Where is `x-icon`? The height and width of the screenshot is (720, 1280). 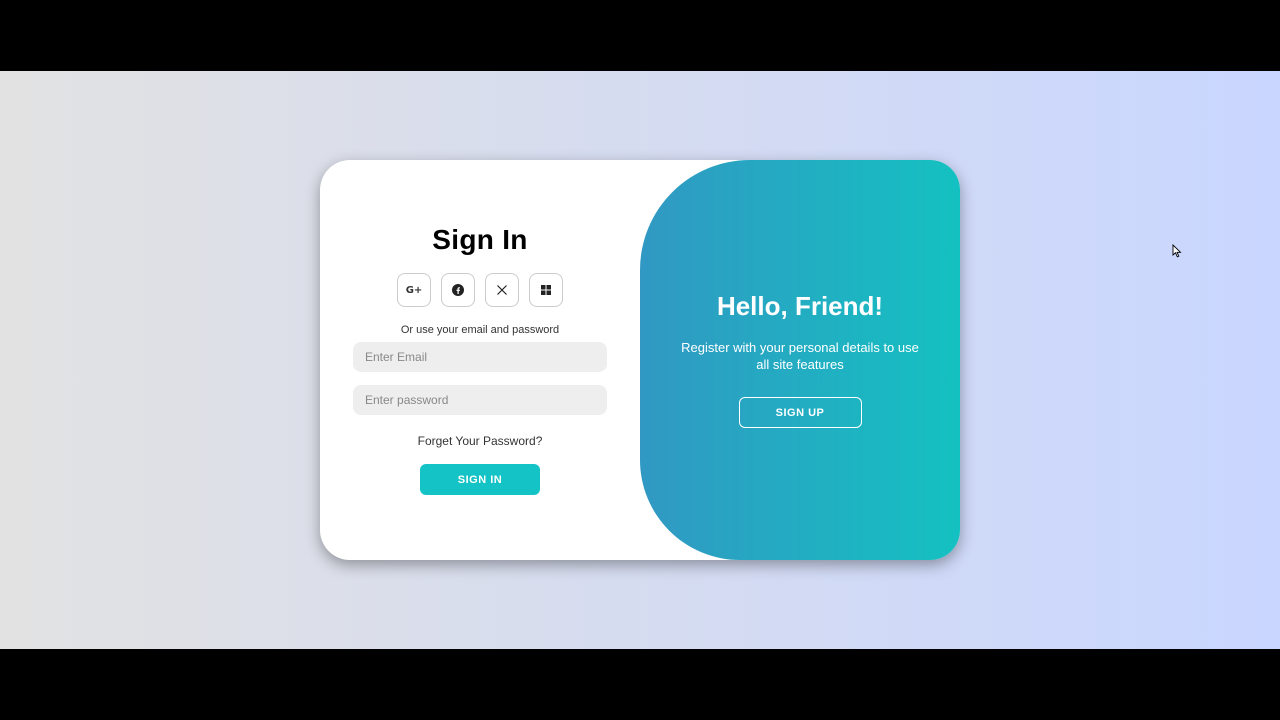 x-icon is located at coordinates (502, 290).